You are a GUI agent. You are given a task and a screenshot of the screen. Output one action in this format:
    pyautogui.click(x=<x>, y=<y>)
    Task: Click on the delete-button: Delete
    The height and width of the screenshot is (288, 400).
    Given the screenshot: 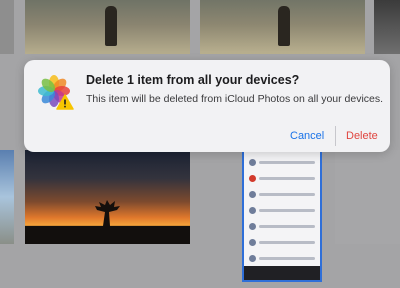 What is the action you would take?
    pyautogui.click(x=362, y=136)
    